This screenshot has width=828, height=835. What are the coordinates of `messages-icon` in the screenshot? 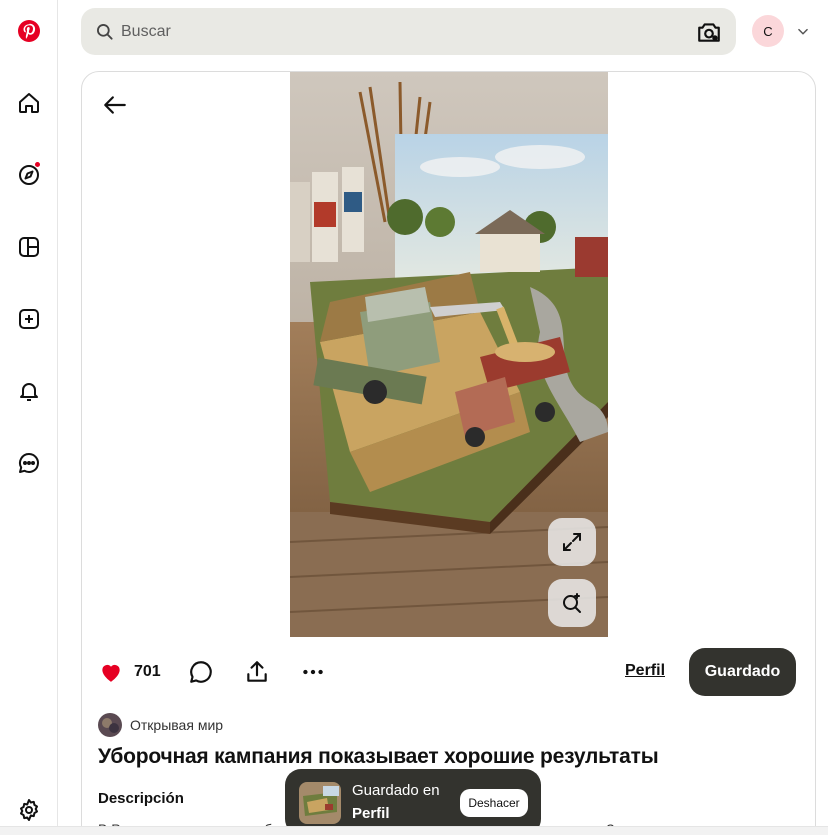 It's located at (29, 463).